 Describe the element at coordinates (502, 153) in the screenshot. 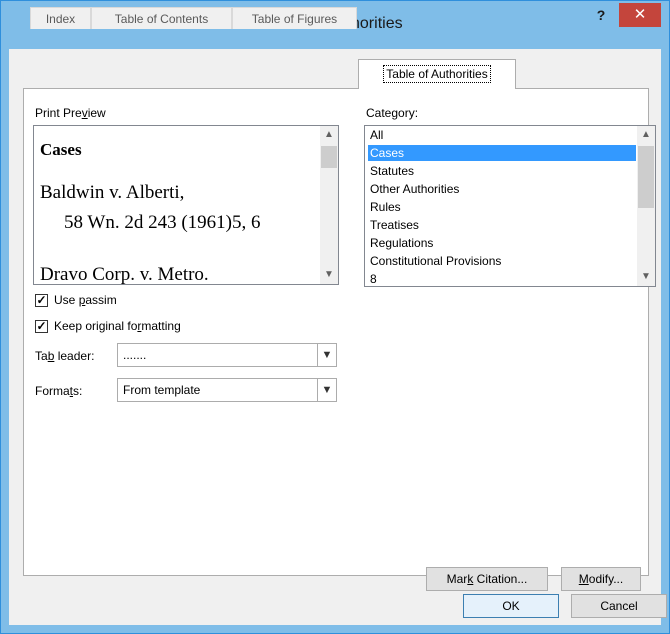

I see `category-item-cases: Cases` at that location.